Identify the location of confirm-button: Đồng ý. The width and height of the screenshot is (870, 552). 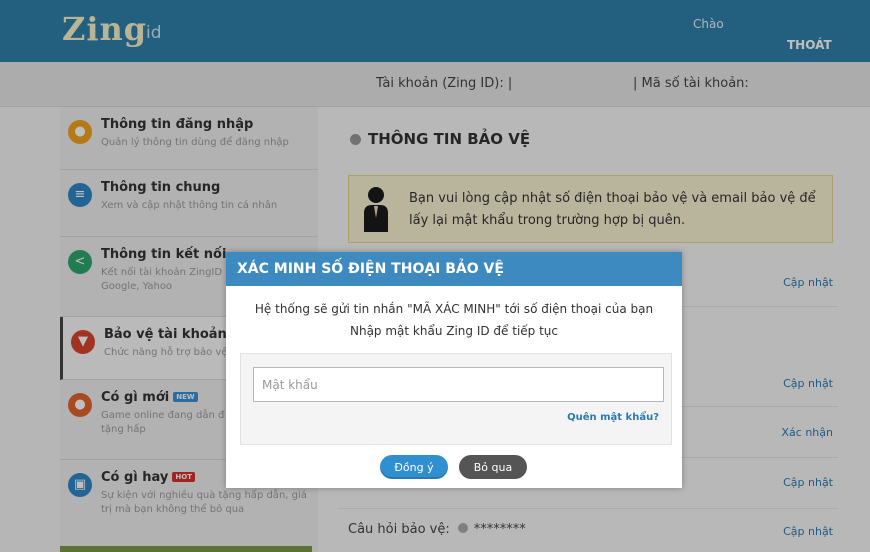
(414, 467).